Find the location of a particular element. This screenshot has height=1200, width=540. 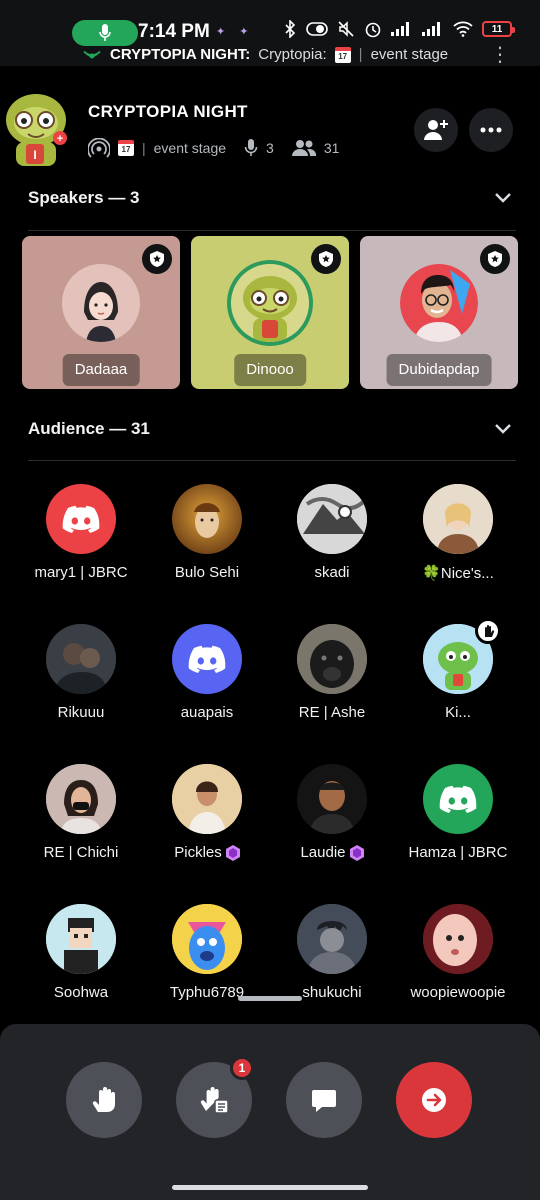

chat-button is located at coordinates (324, 1100).